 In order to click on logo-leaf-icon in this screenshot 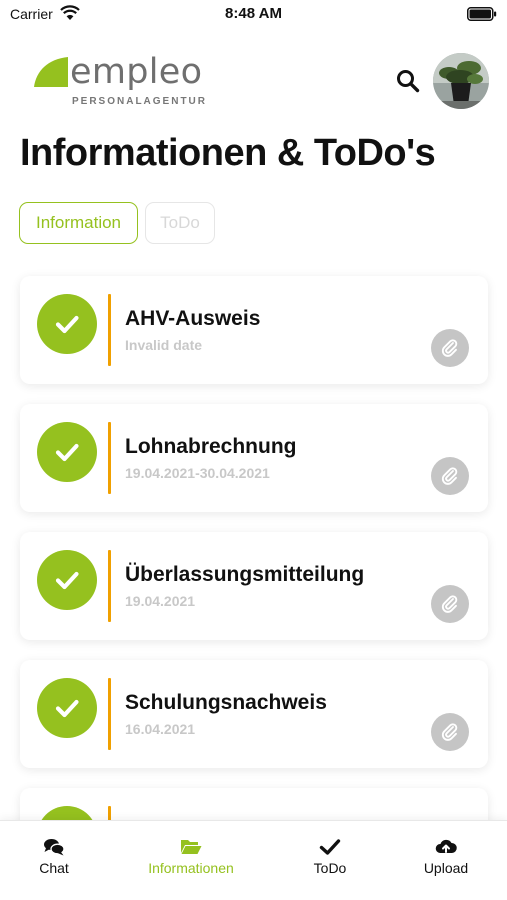, I will do `click(51, 72)`.